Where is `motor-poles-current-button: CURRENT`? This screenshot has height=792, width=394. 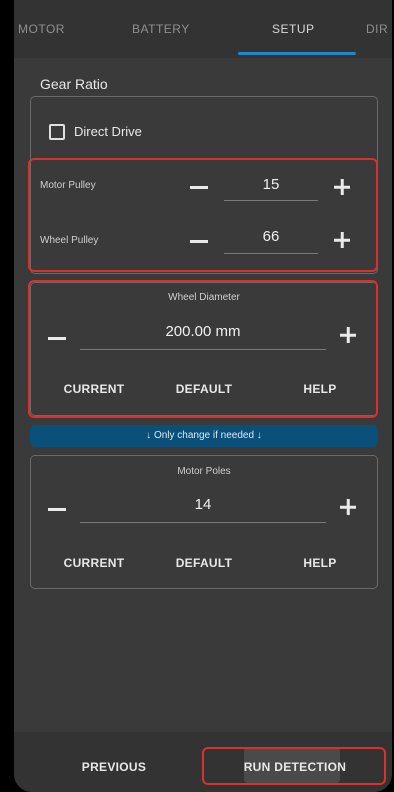
motor-poles-current-button: CURRENT is located at coordinates (94, 563).